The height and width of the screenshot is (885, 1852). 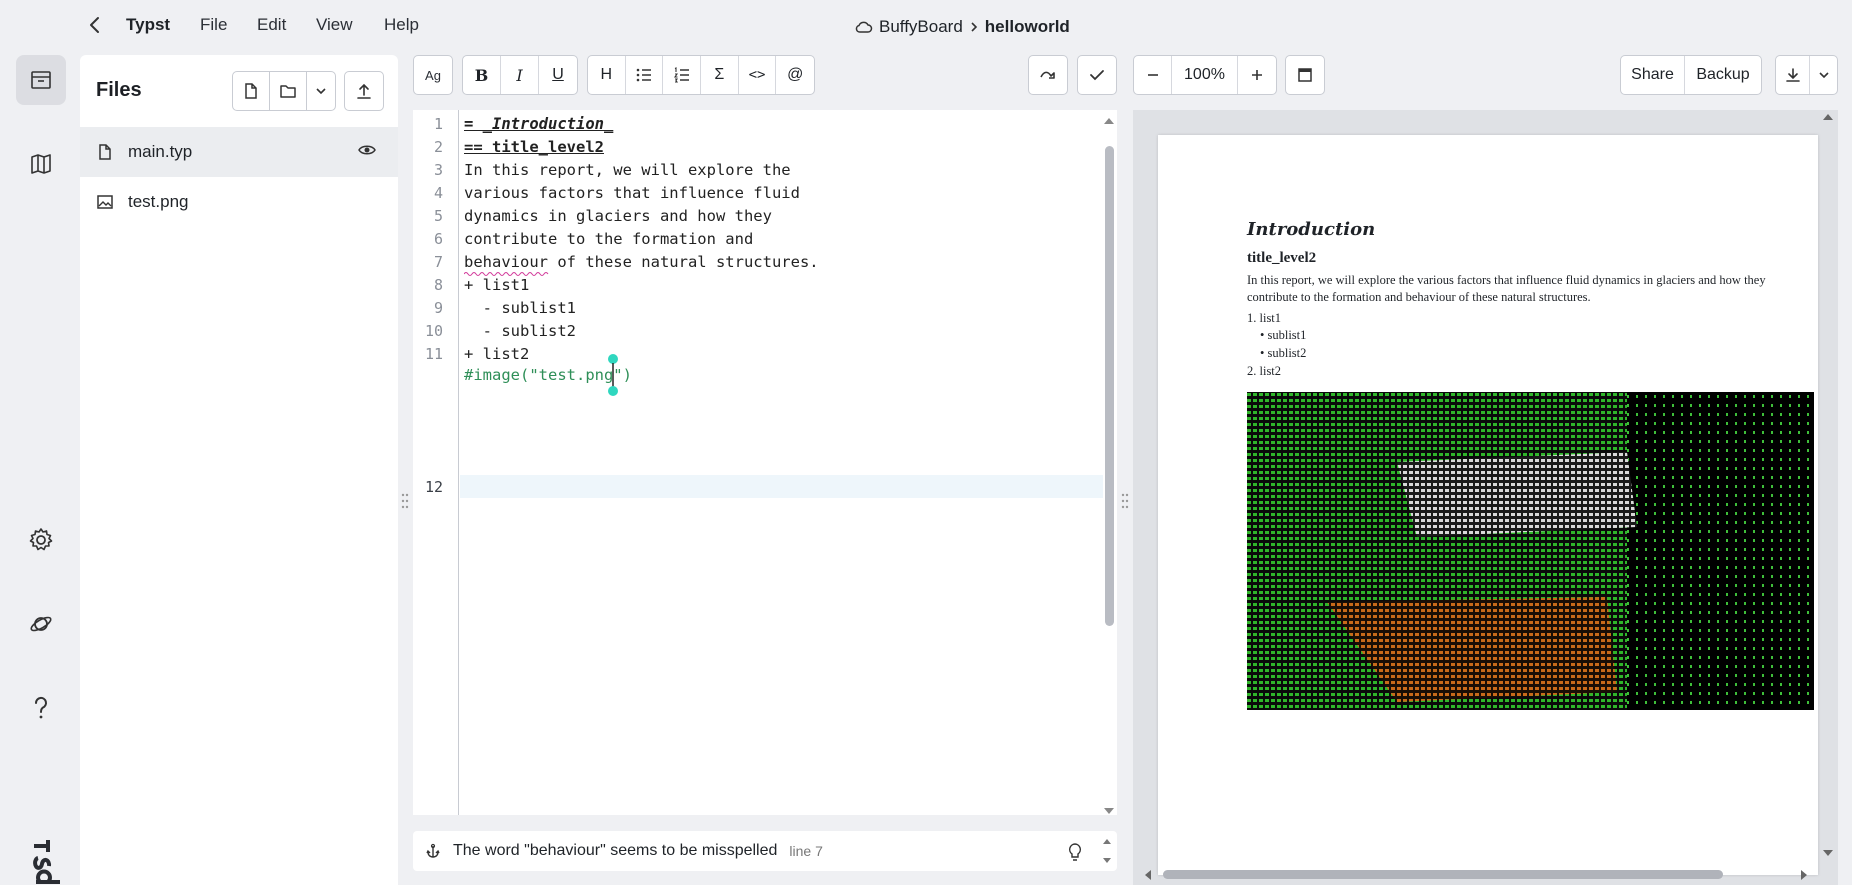 I want to click on mention-button: @, so click(x=795, y=75).